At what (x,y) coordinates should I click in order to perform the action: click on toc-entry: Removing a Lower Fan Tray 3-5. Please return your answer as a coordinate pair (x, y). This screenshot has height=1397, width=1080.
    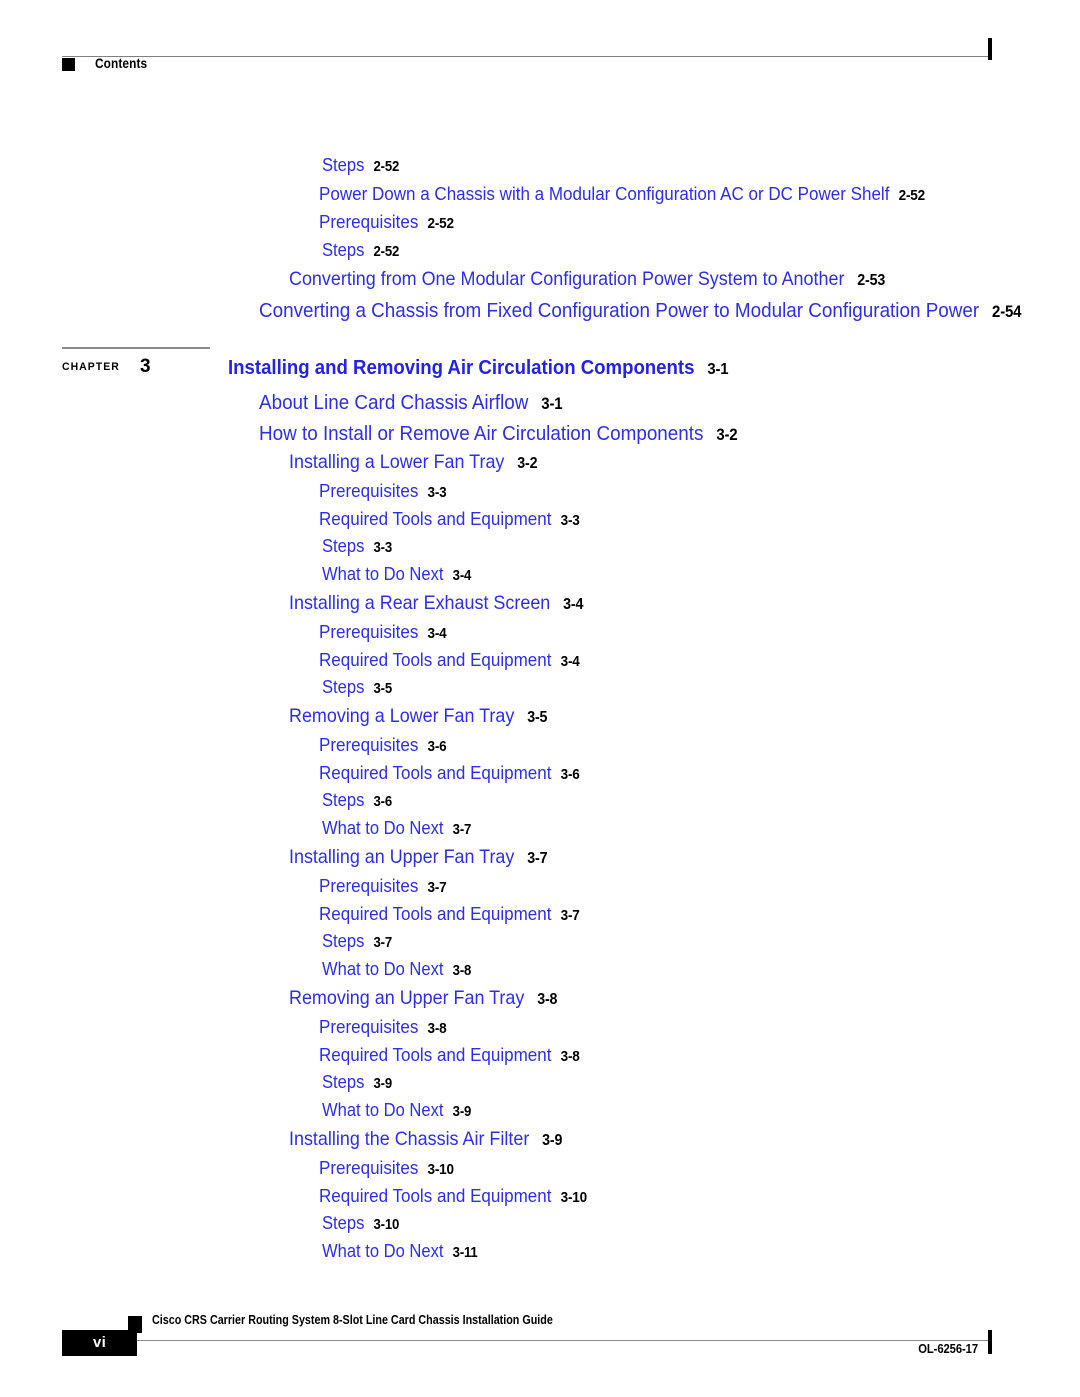
    Looking at the image, I should click on (418, 716).